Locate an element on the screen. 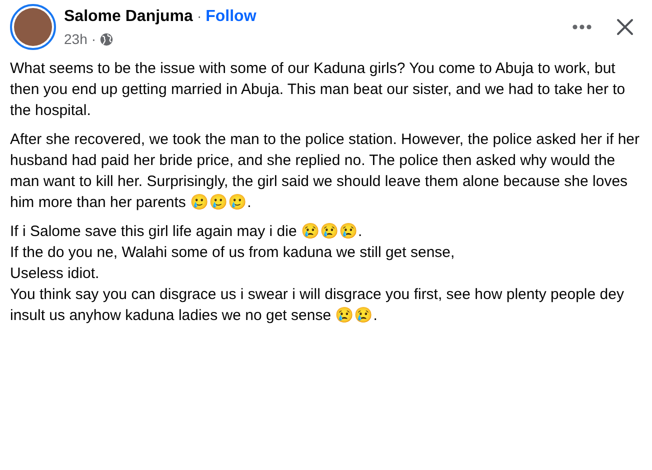 This screenshot has height=470, width=652. post-time: 23h is located at coordinates (76, 39).